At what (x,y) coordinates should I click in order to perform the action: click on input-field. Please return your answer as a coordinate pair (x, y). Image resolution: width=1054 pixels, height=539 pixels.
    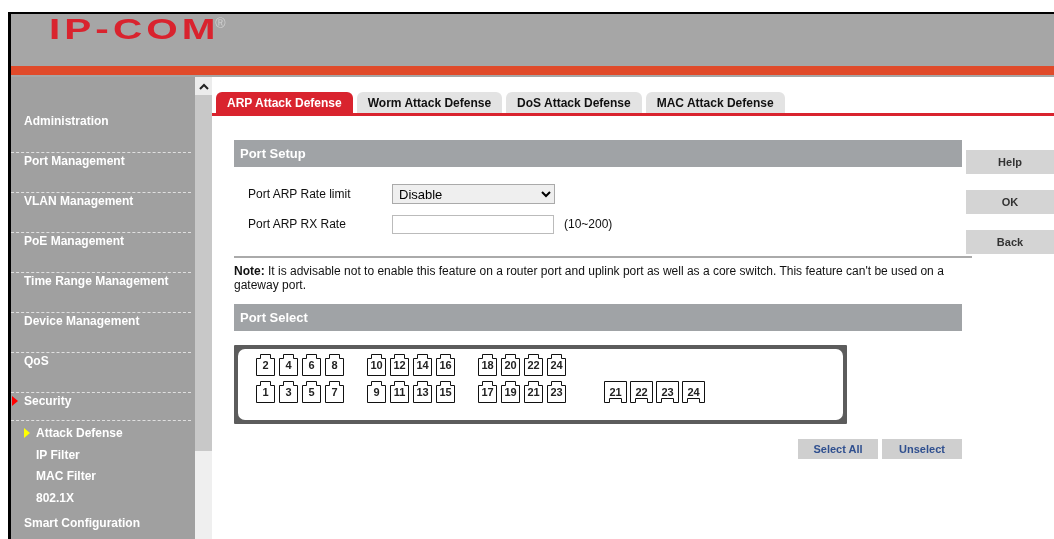
    Looking at the image, I should click on (473, 224).